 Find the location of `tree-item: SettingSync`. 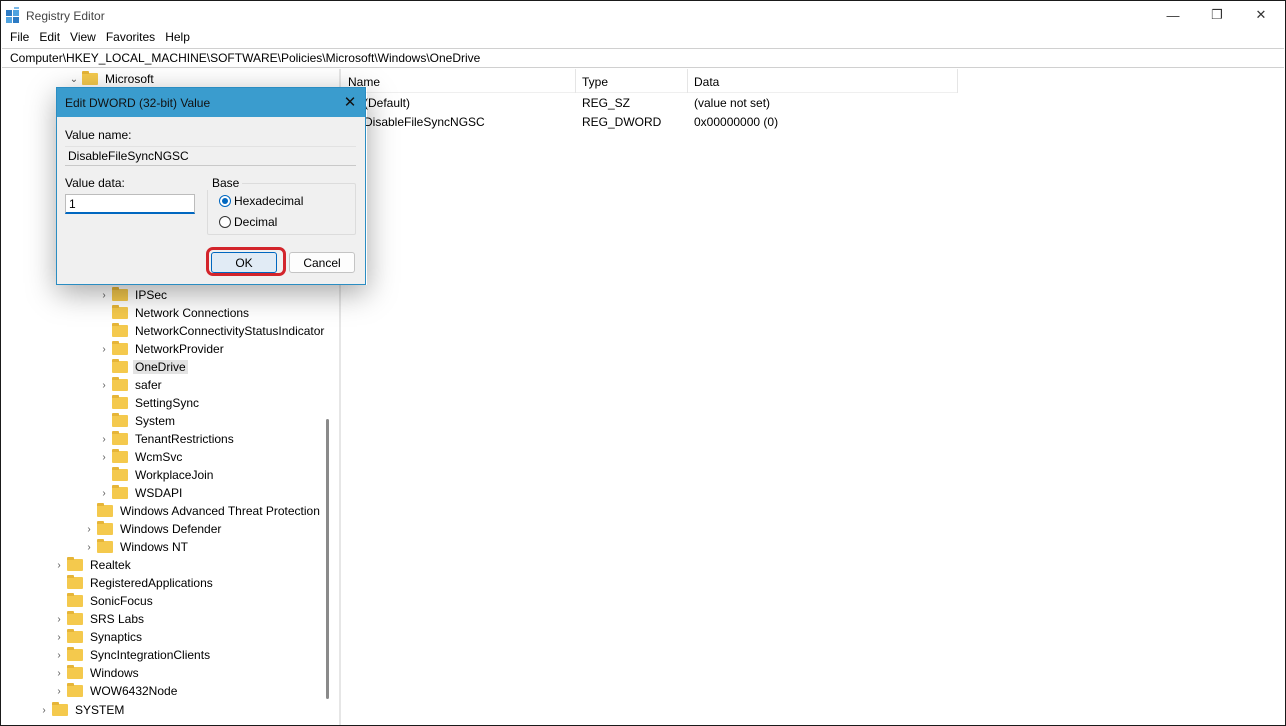

tree-item: SettingSync is located at coordinates (149, 403).